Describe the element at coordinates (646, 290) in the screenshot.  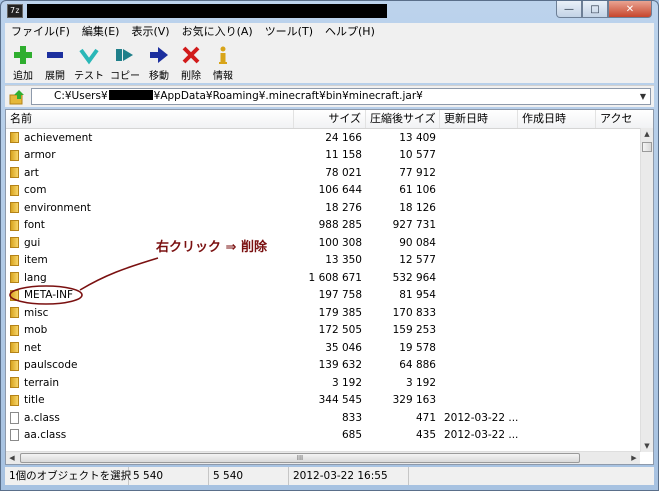
I see `vertical-scrollbar: ▲ ▼` at that location.